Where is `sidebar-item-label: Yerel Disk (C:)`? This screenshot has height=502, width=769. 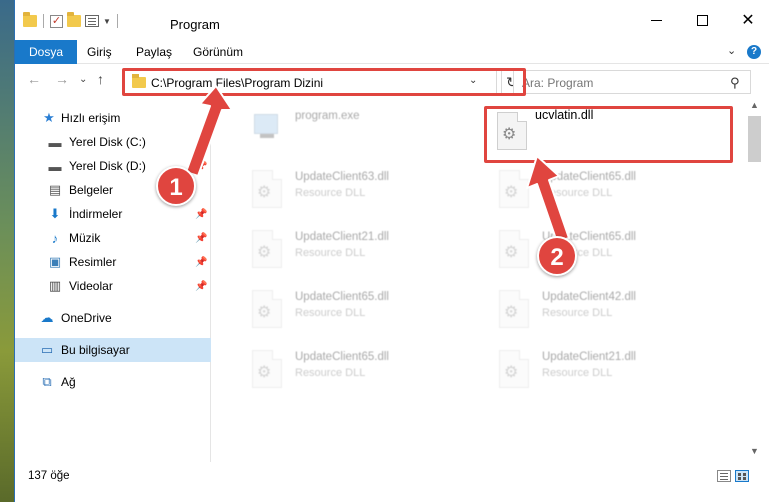
sidebar-item-label: Yerel Disk (C:) is located at coordinates (107, 142).